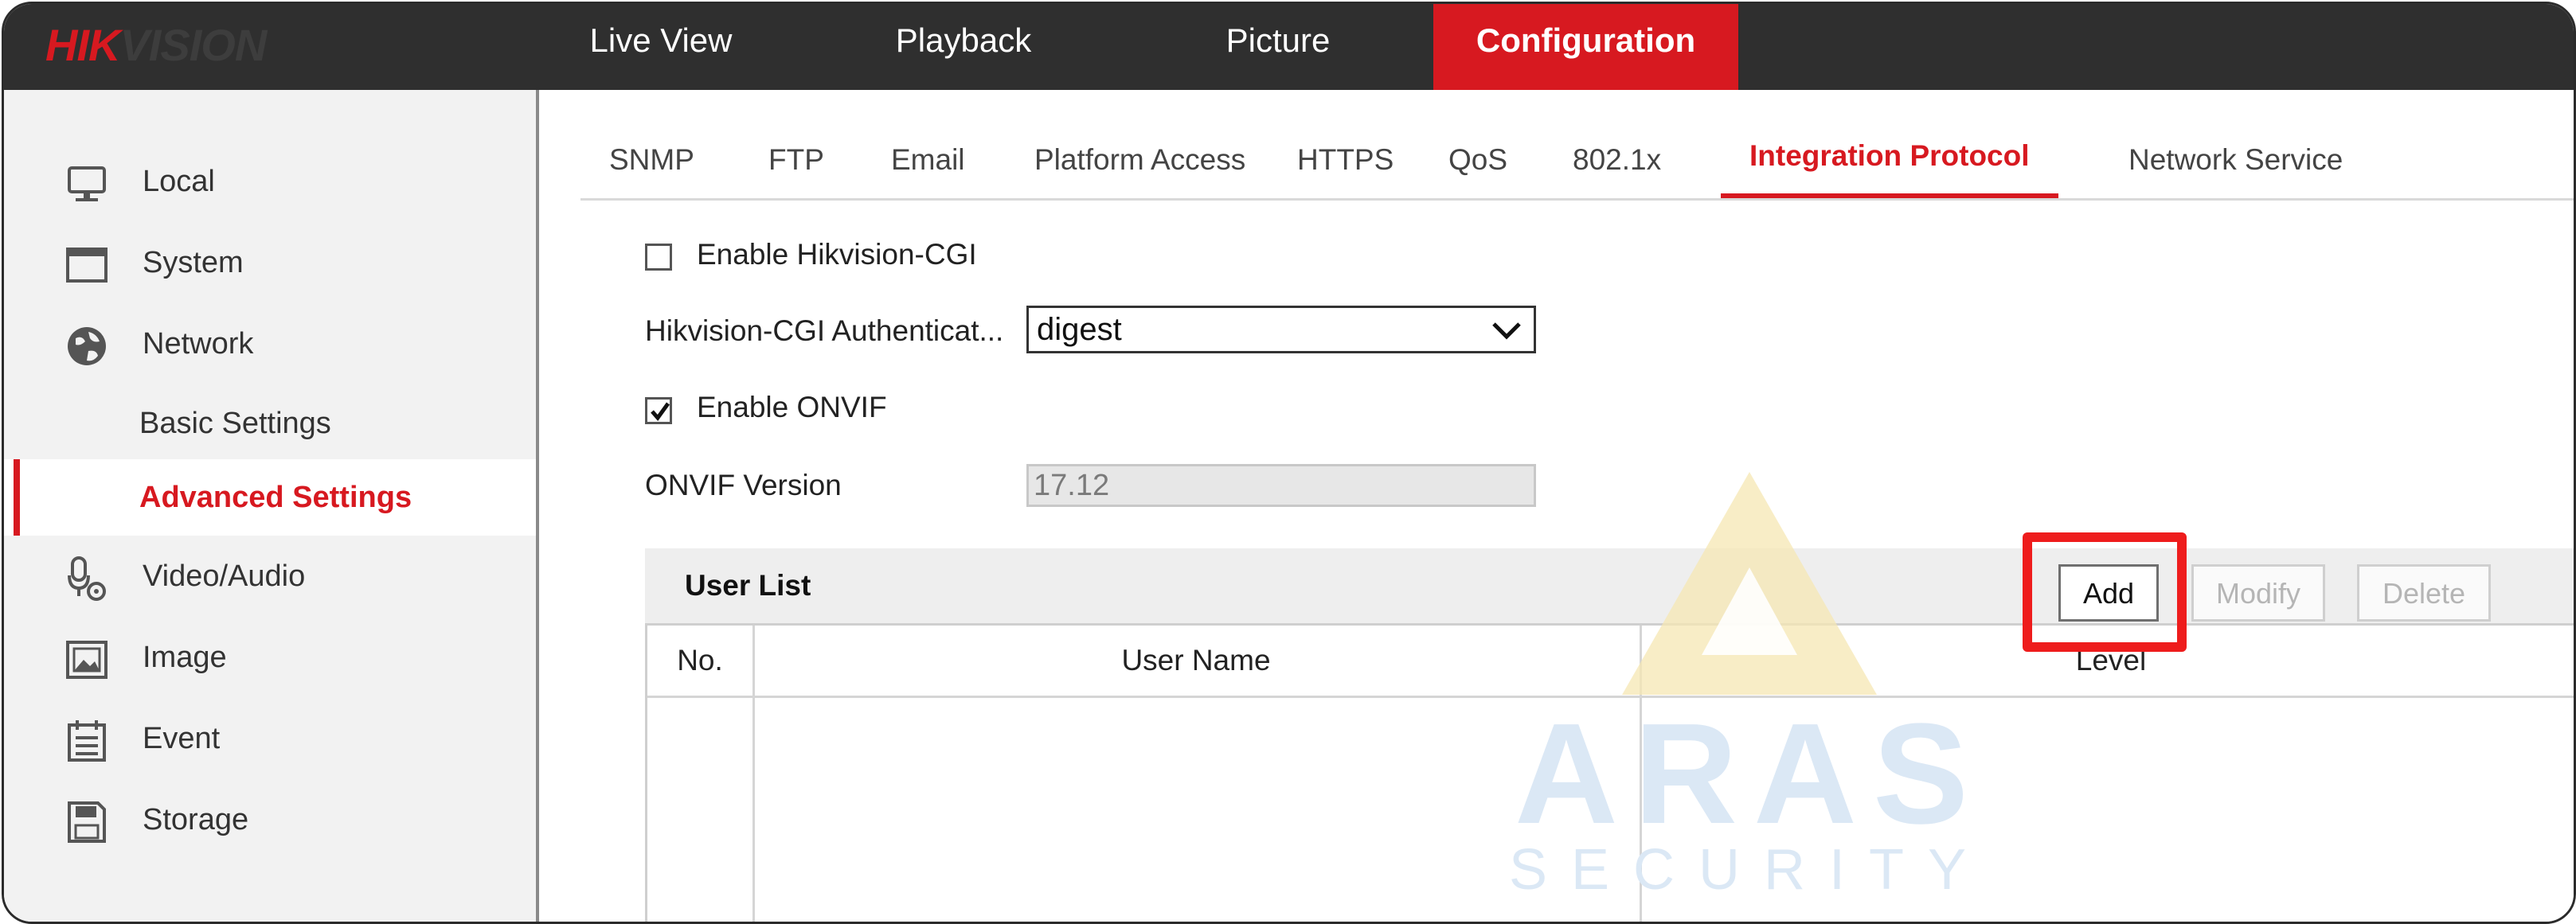 Image resolution: width=2576 pixels, height=924 pixels. I want to click on disk-icon, so click(86, 822).